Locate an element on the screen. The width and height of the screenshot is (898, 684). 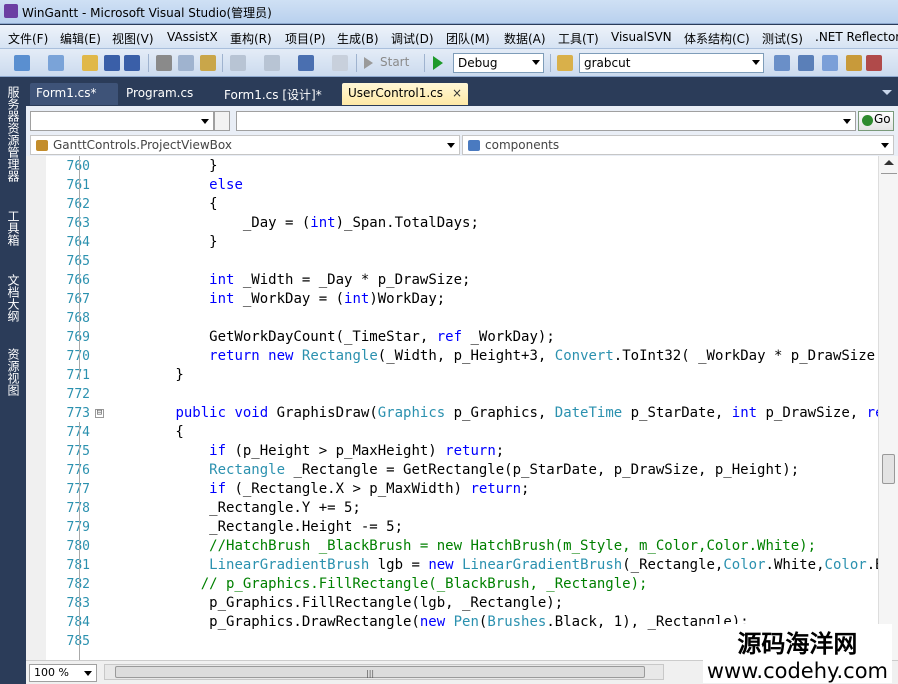
vertical-scrollbar is located at coordinates (888, 408).